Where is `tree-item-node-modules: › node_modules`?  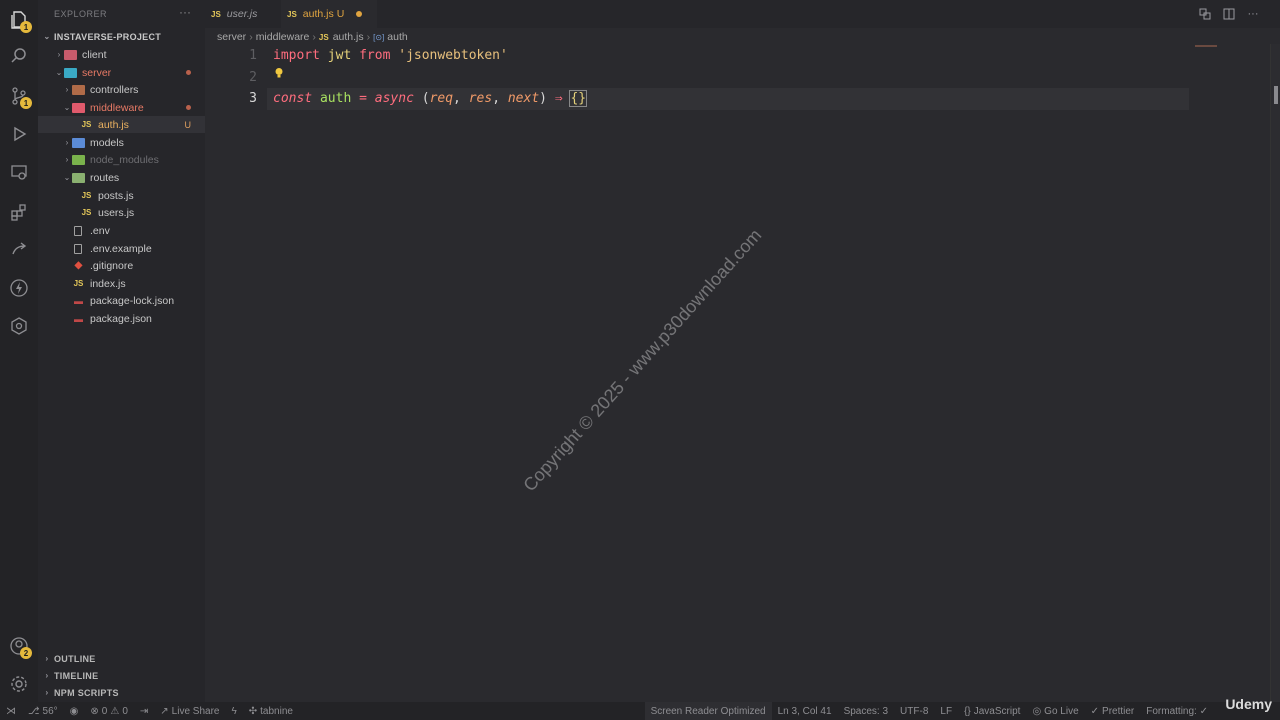 tree-item-node-modules: › node_modules is located at coordinates (121, 159).